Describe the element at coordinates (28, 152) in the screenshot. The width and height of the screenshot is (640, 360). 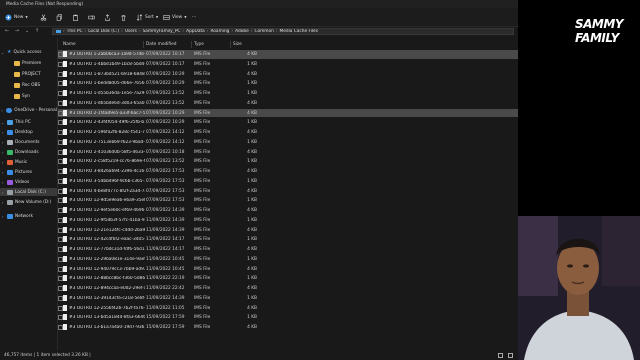
I see `nav-downloads: › Downloads` at that location.